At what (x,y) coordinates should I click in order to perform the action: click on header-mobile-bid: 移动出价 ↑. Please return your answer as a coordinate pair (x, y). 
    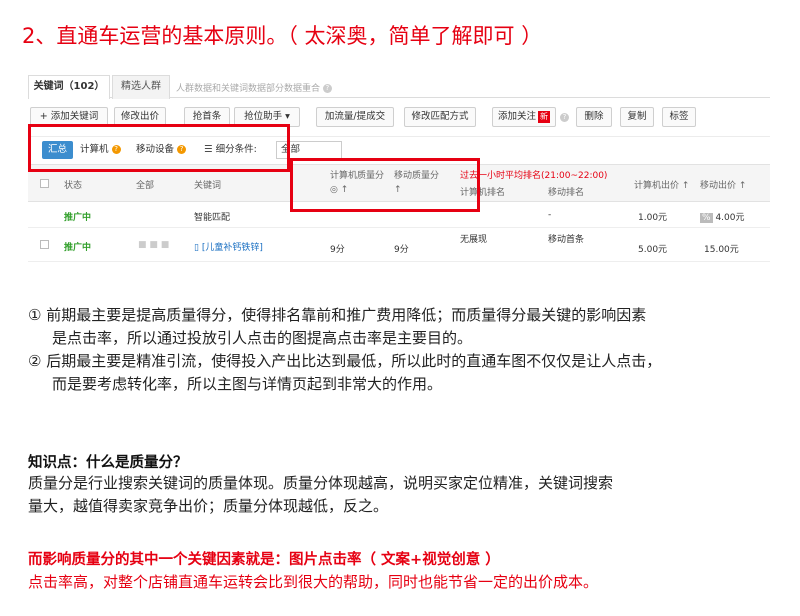
    Looking at the image, I should click on (723, 184).